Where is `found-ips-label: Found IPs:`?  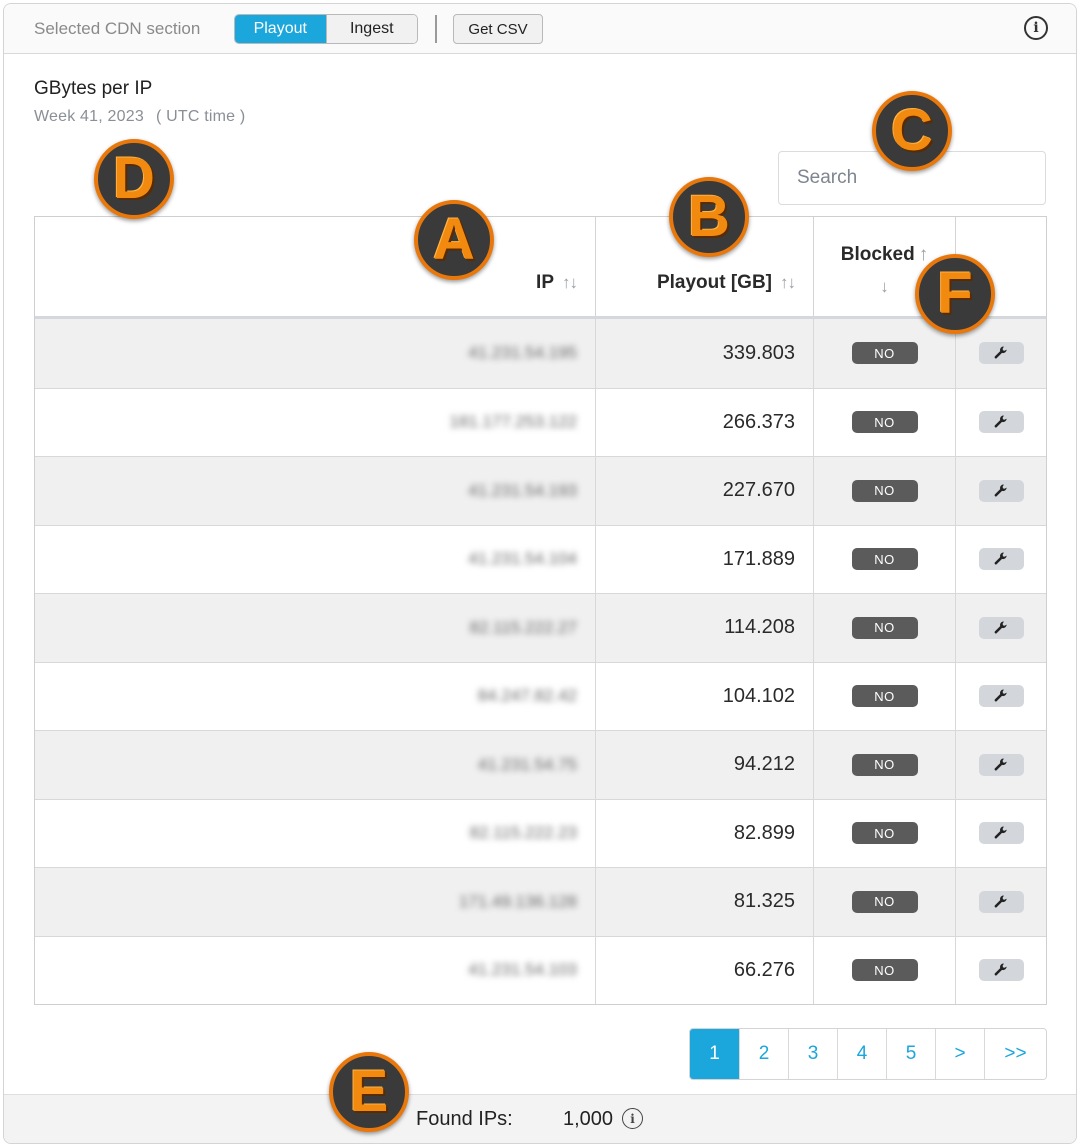 found-ips-label: Found IPs: is located at coordinates (464, 1119).